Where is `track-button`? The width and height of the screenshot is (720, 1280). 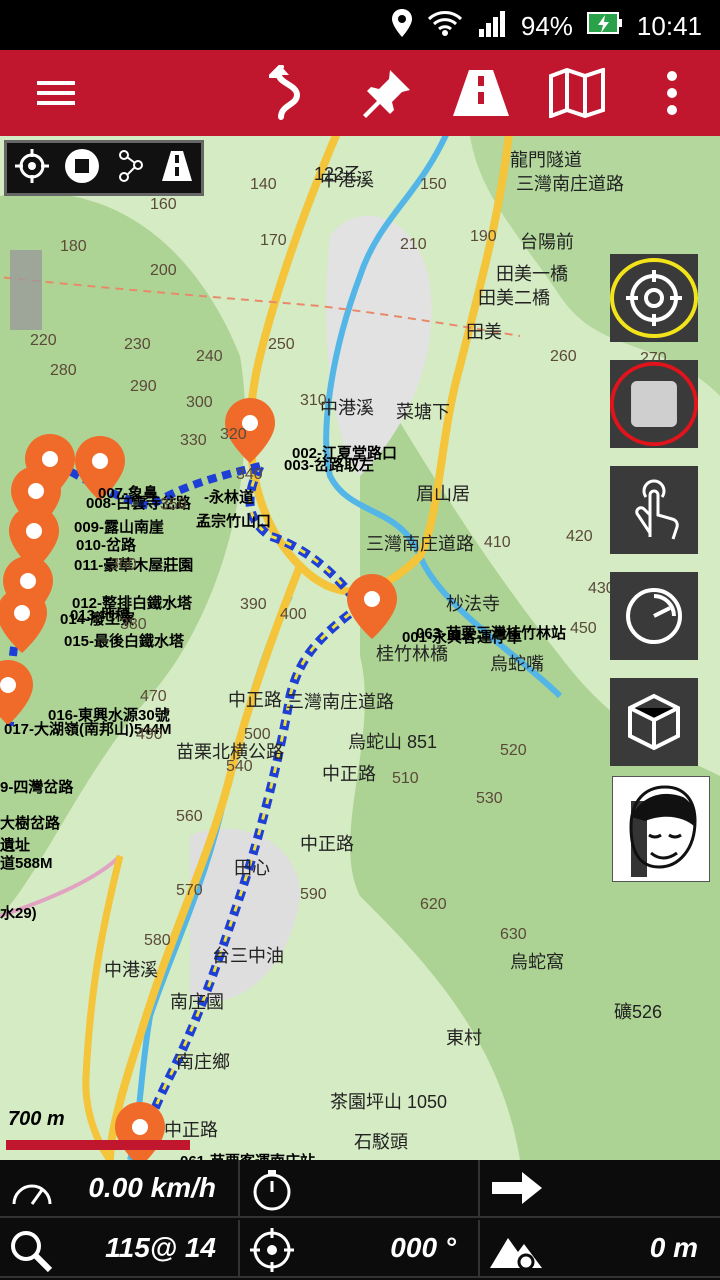 track-button is located at coordinates (131, 168).